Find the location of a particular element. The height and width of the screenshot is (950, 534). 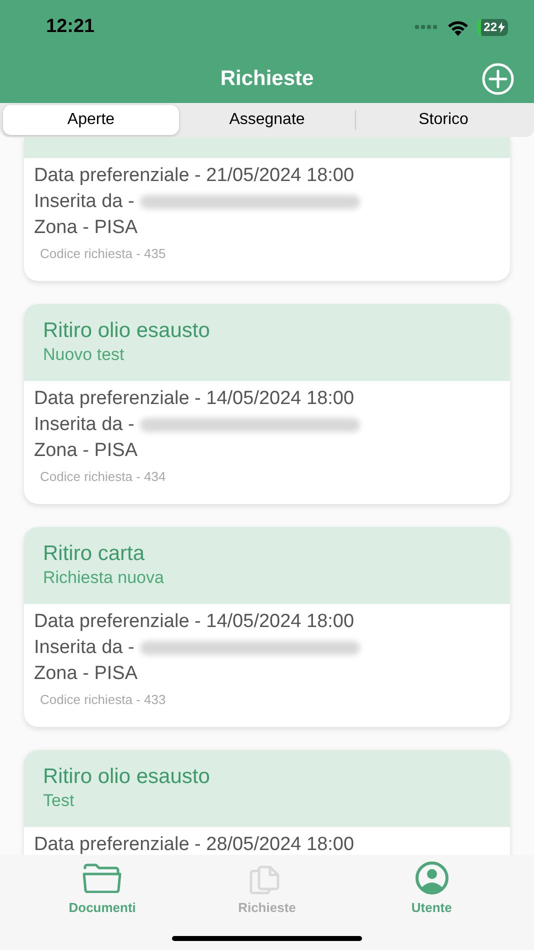

request-subtitle: Test is located at coordinates (59, 801).